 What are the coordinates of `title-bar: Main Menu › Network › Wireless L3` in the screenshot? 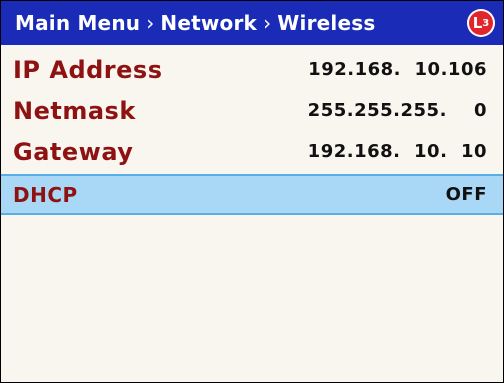 It's located at (252, 23).